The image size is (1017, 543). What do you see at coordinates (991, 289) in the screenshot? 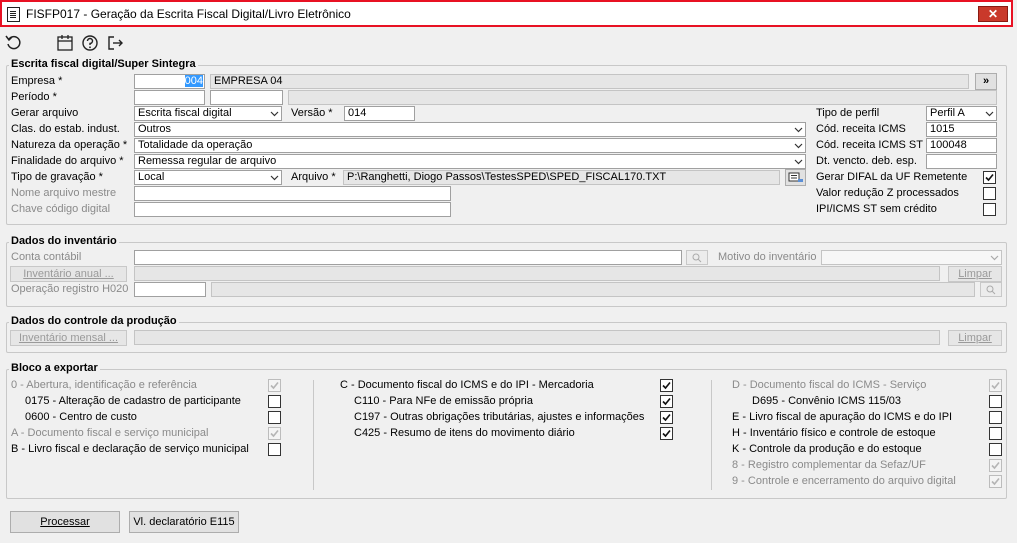
I see `operacao-h020-search-button` at bounding box center [991, 289].